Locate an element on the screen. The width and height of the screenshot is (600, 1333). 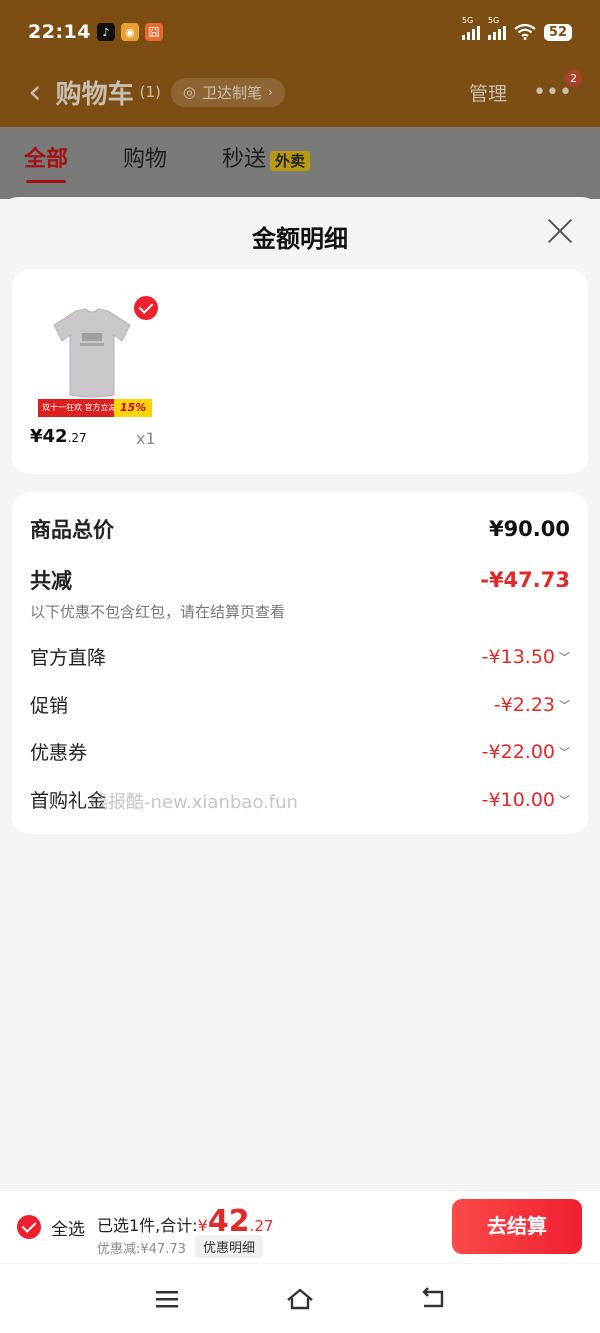
eye-icon: ◎ is located at coordinates (189, 92).